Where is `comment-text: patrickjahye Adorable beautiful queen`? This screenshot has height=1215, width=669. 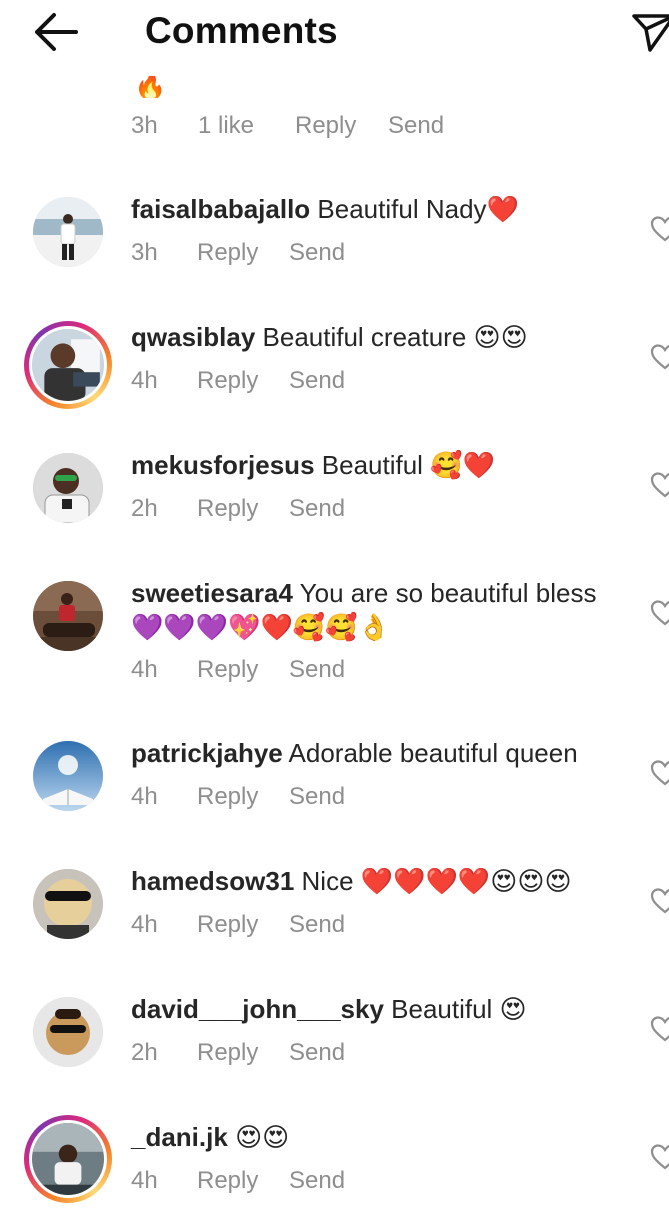
comment-text: patrickjahye Adorable beautiful queen is located at coordinates (383, 753).